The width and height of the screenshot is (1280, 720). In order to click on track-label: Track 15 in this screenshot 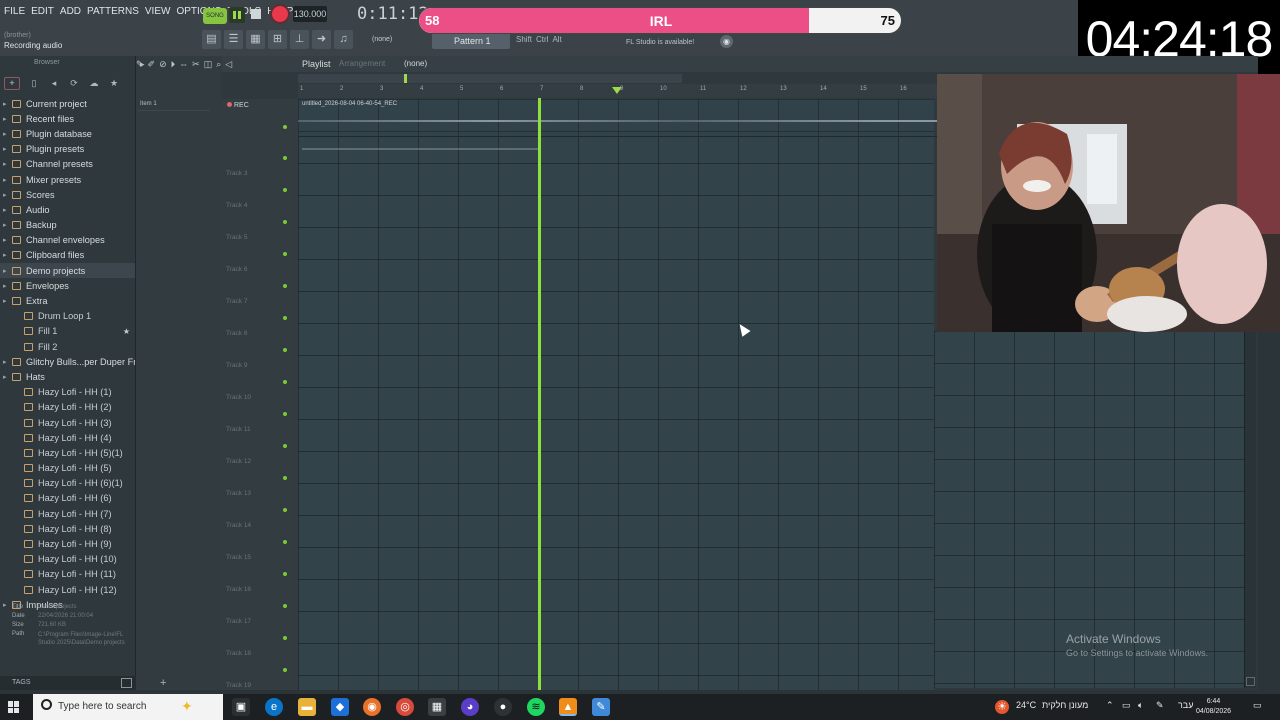, I will do `click(238, 557)`.